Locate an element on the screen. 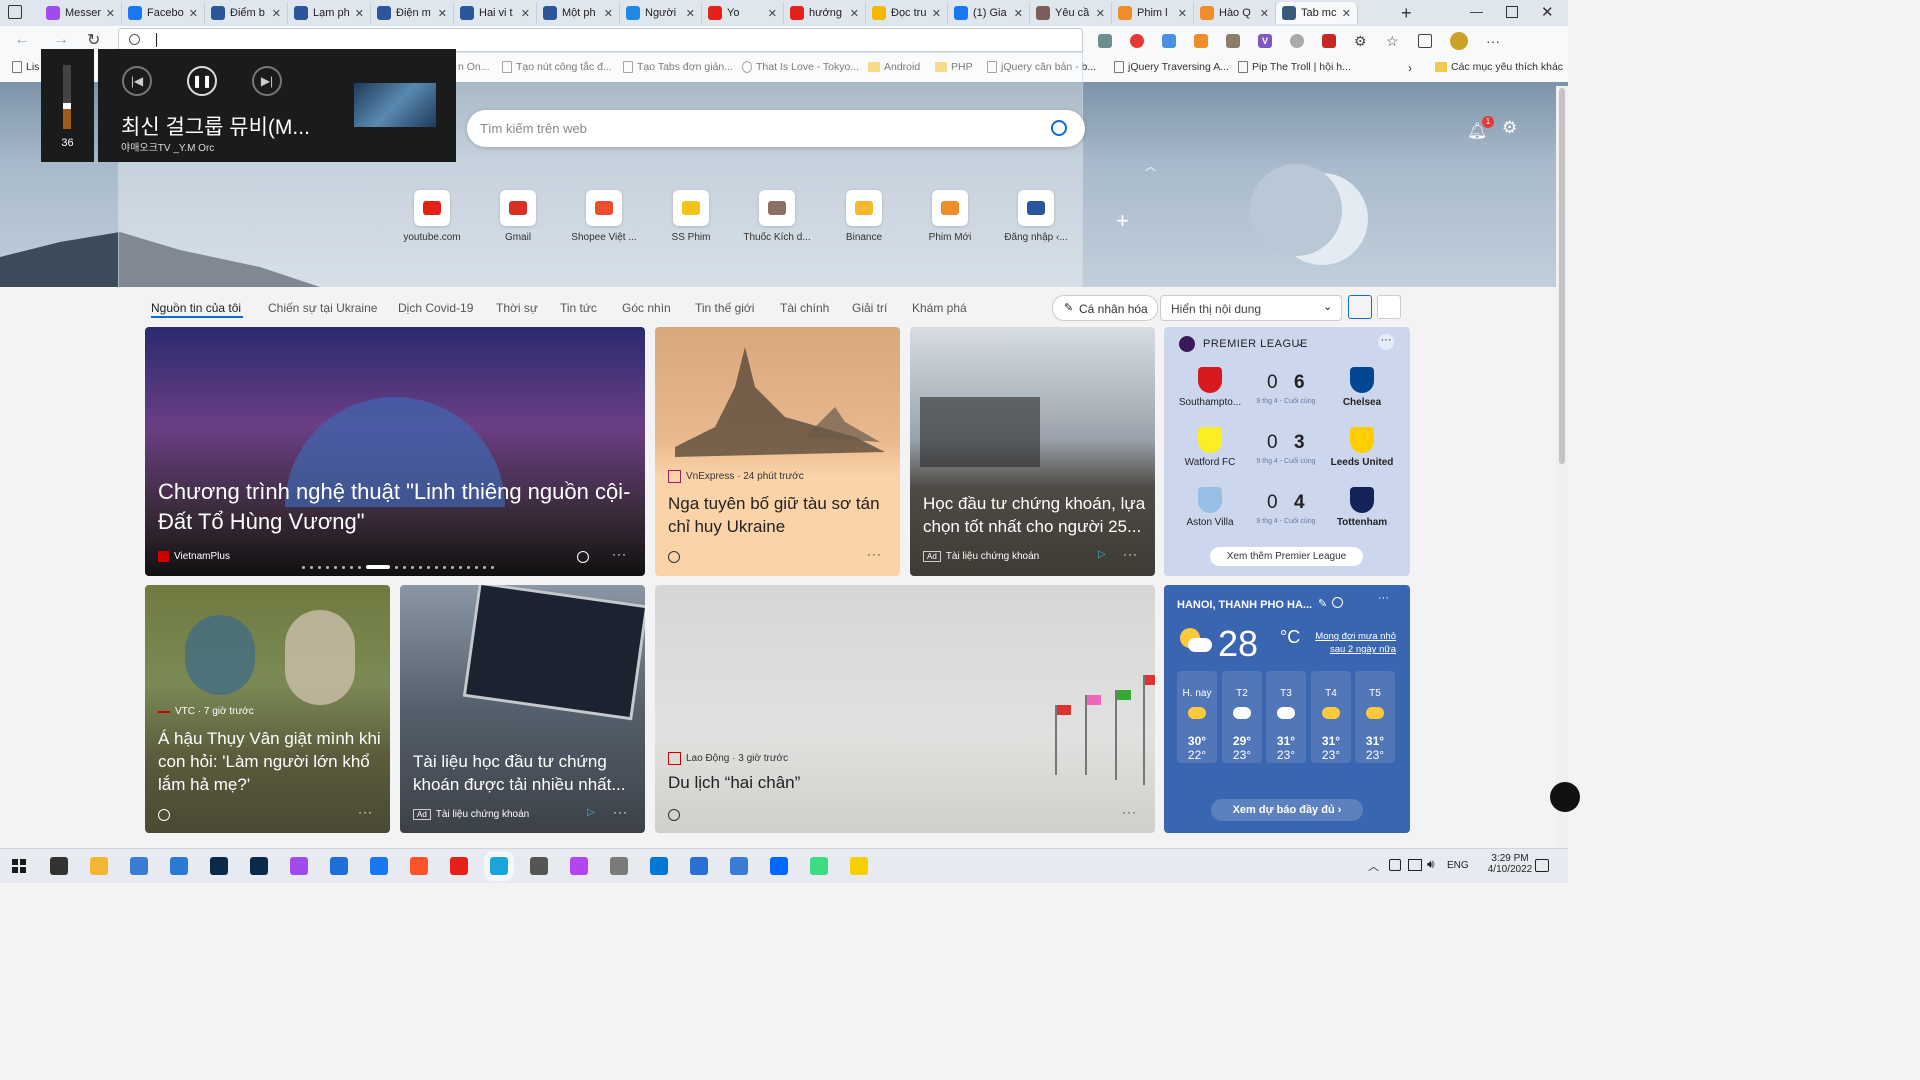 This screenshot has height=1080, width=1920. tab: Hai vi t ✕ is located at coordinates (495, 13).